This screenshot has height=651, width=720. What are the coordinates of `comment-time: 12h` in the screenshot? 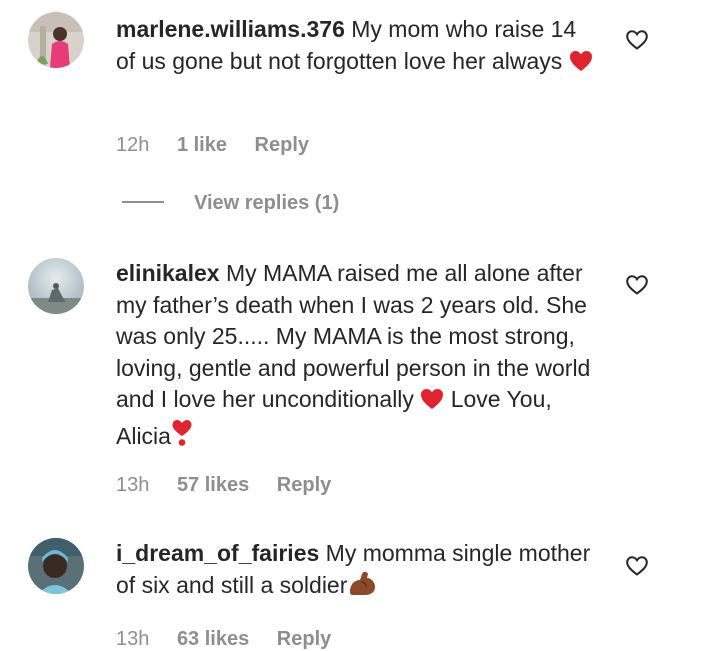 It's located at (133, 145).